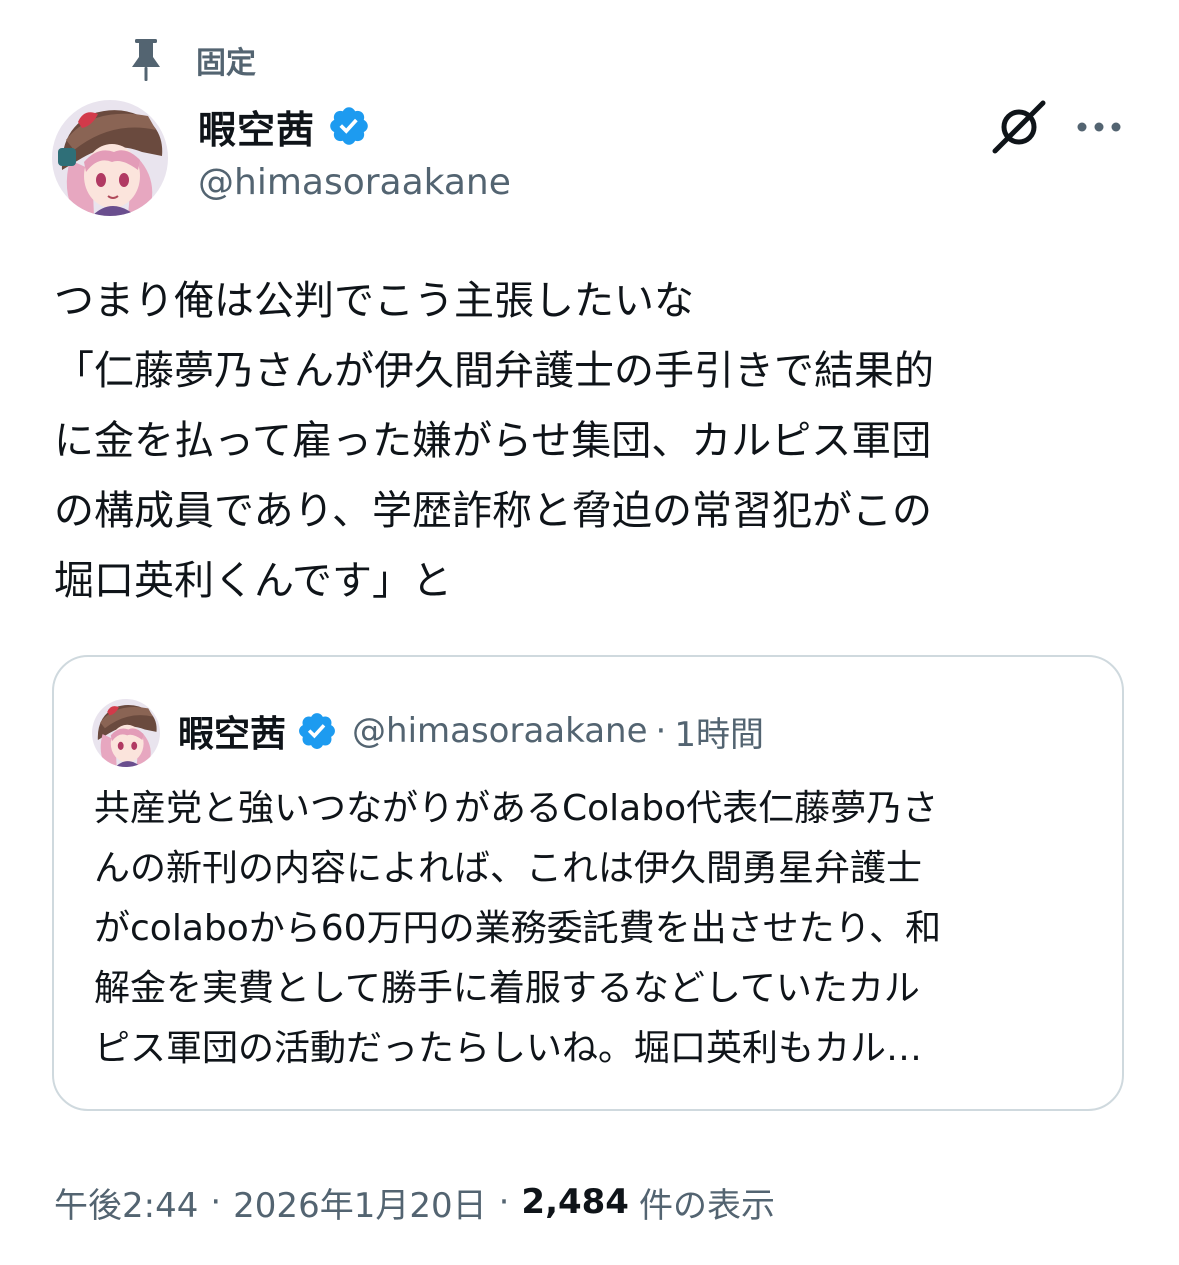  What do you see at coordinates (192, 60) in the screenshot?
I see `pinned-indicator: 固定` at bounding box center [192, 60].